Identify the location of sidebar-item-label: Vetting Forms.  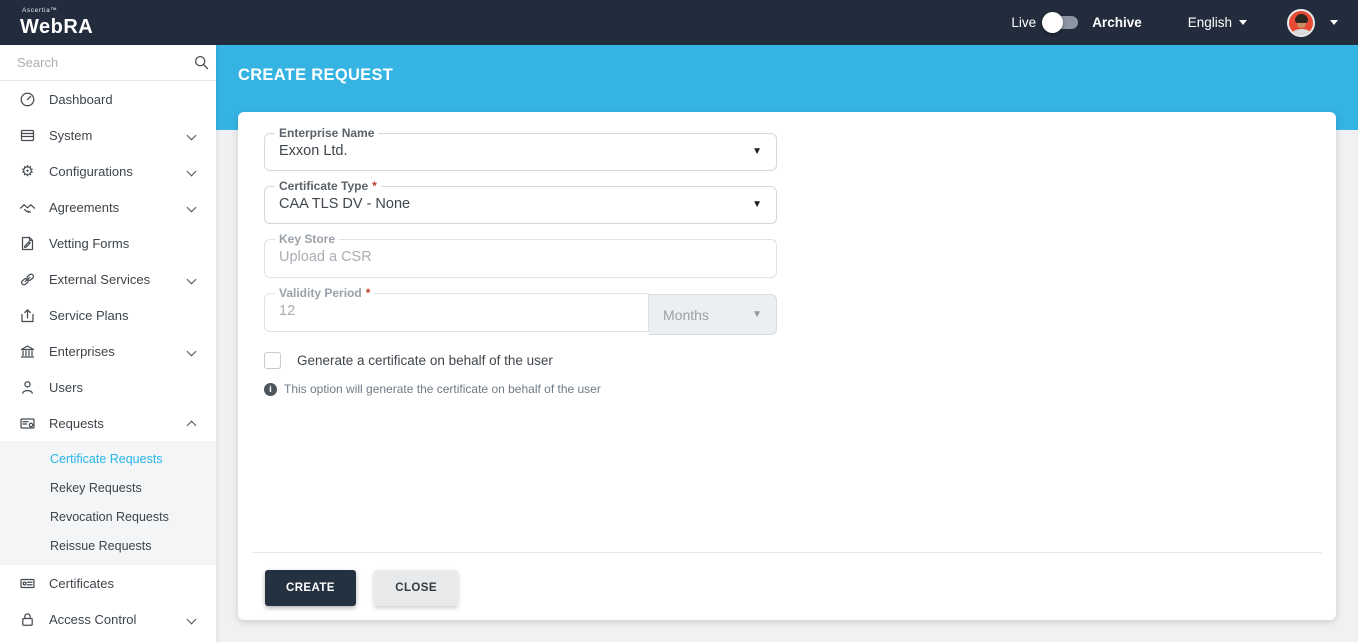
(89, 243).